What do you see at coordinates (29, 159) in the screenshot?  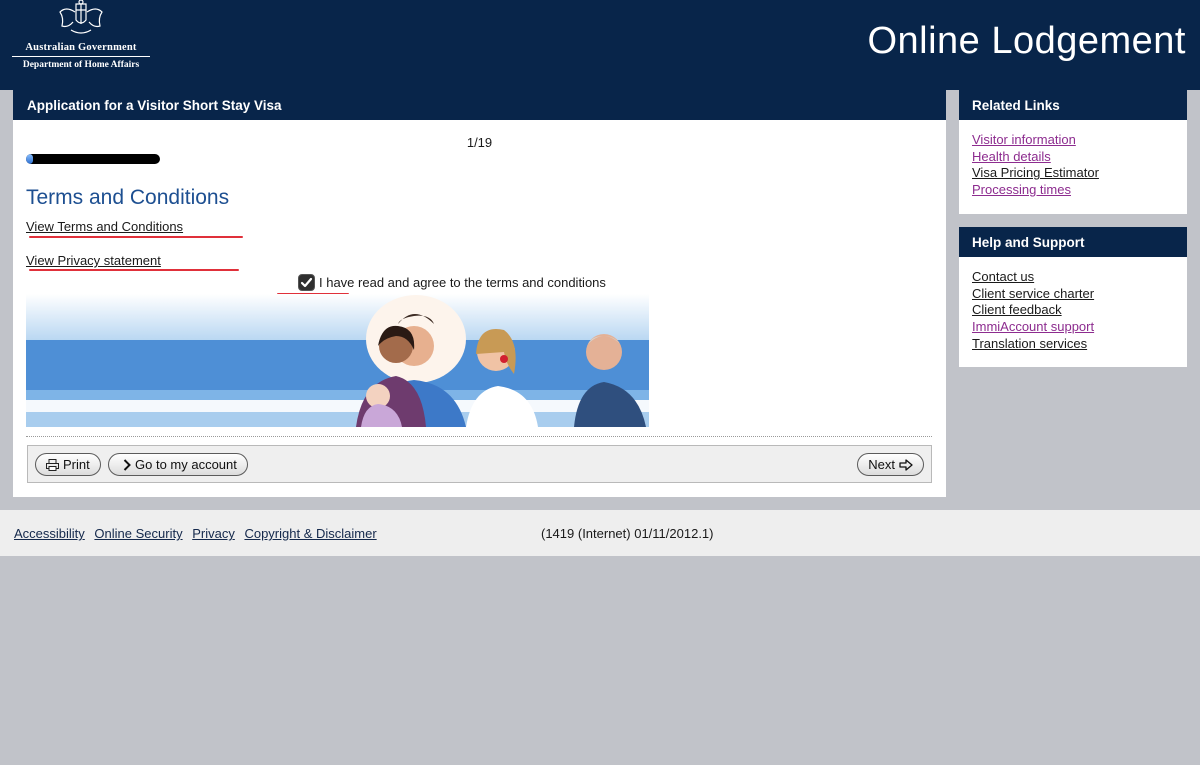 I see `progress-fill` at bounding box center [29, 159].